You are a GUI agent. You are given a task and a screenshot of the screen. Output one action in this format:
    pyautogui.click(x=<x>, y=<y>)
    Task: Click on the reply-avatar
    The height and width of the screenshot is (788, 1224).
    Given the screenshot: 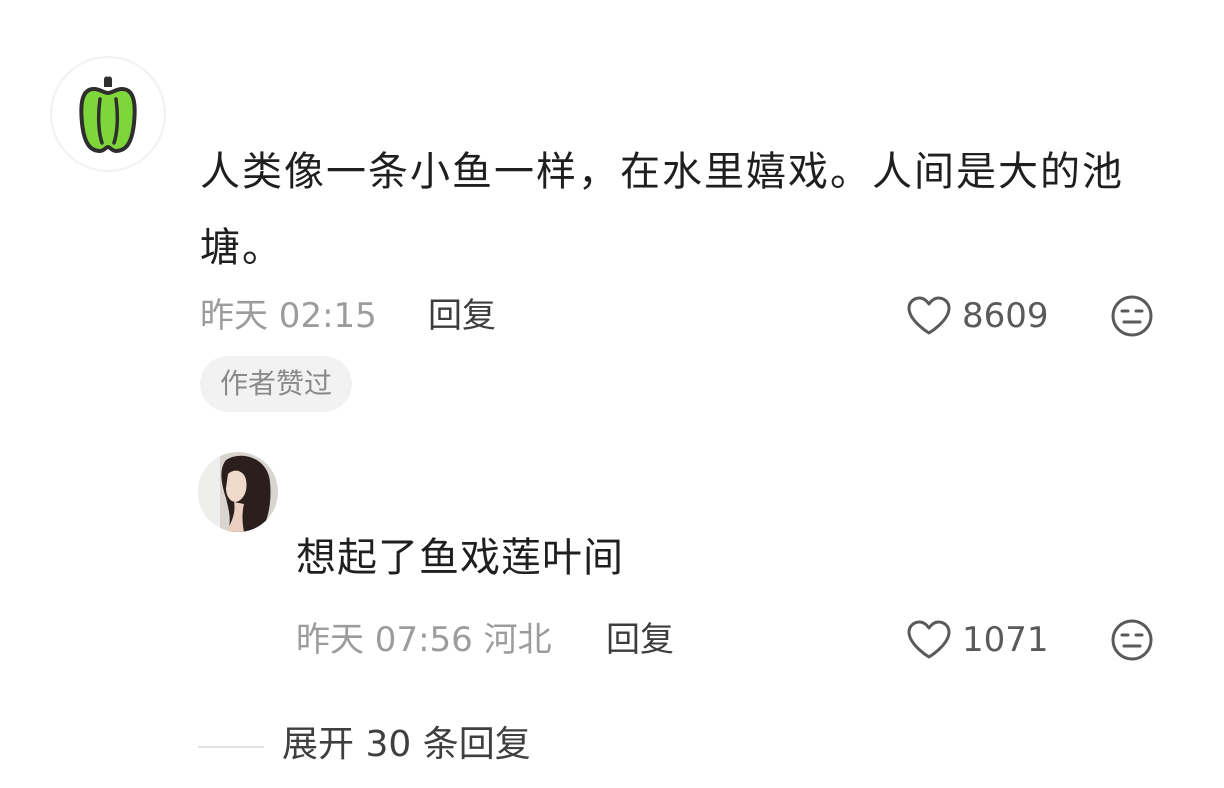 What is the action you would take?
    pyautogui.click(x=238, y=492)
    